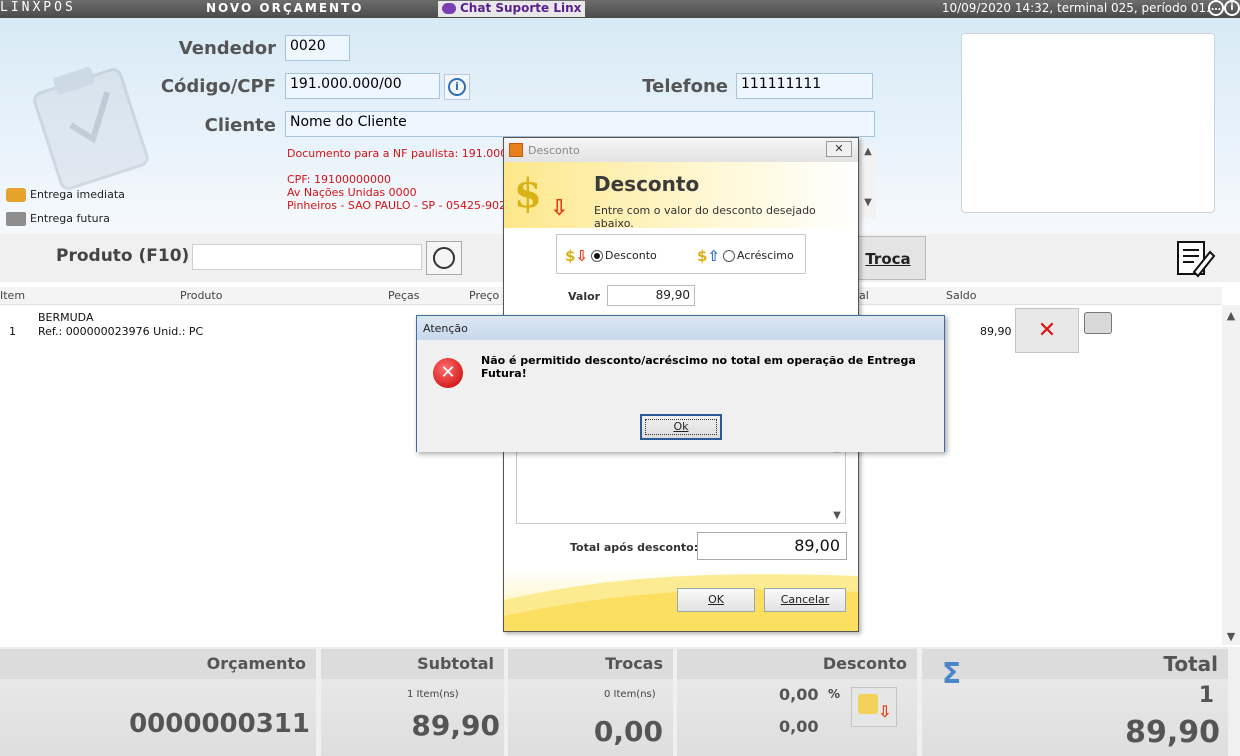  I want to click on row-product-ref: Ref.: 000000023976 Unid.: PC, so click(121, 331).